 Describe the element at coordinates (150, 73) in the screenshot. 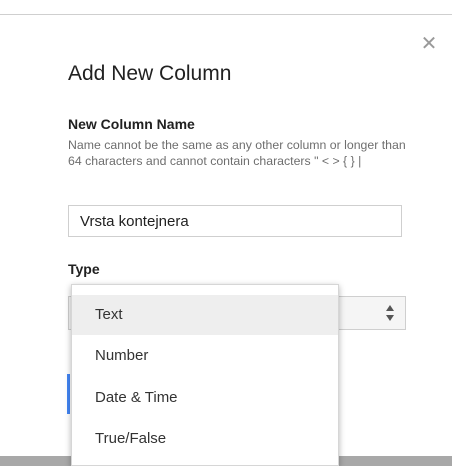

I see `dialog-title: Add New Column` at that location.